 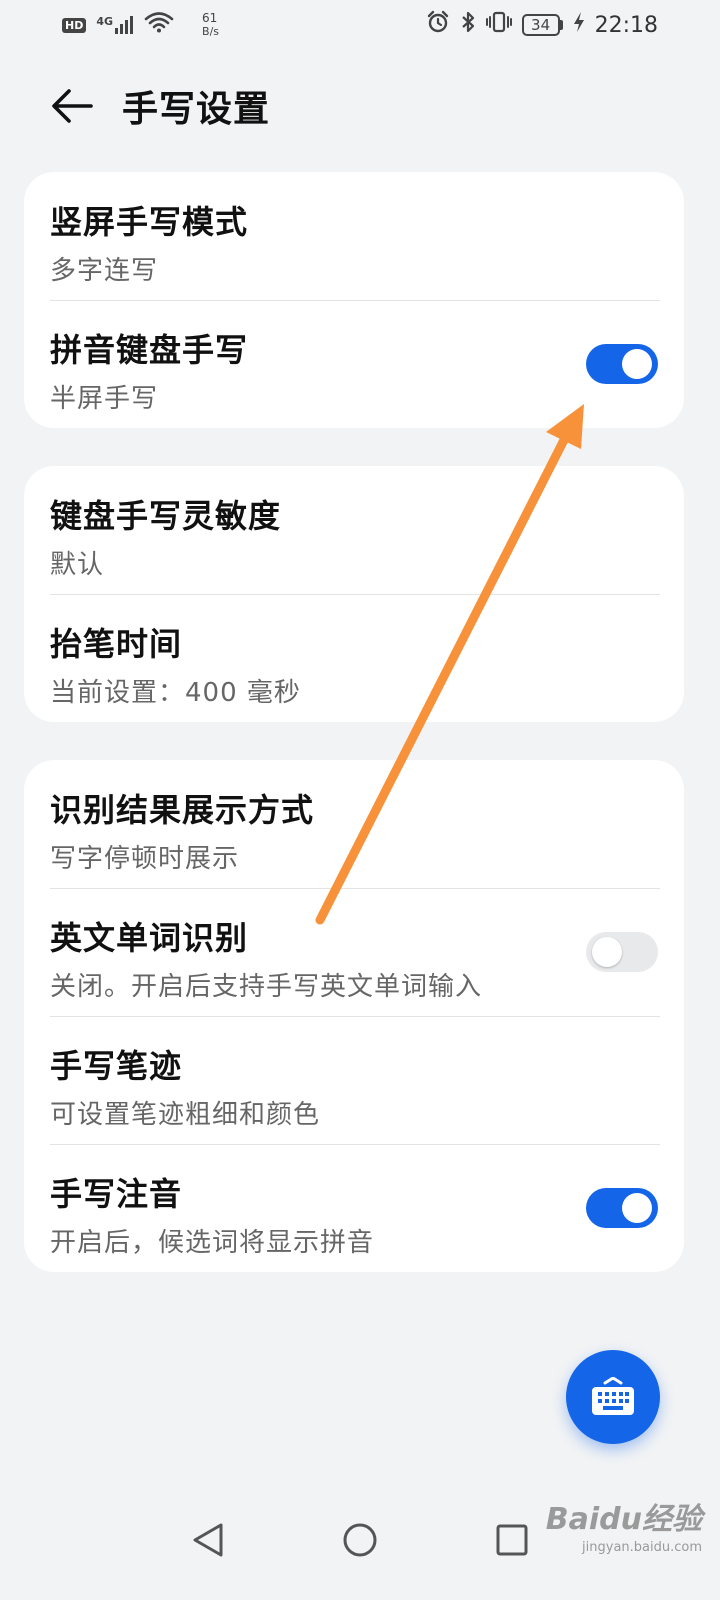 I want to click on setting-row-pen-lift-time: 抬笔时间 当前设置：400 毫秒, so click(x=354, y=658).